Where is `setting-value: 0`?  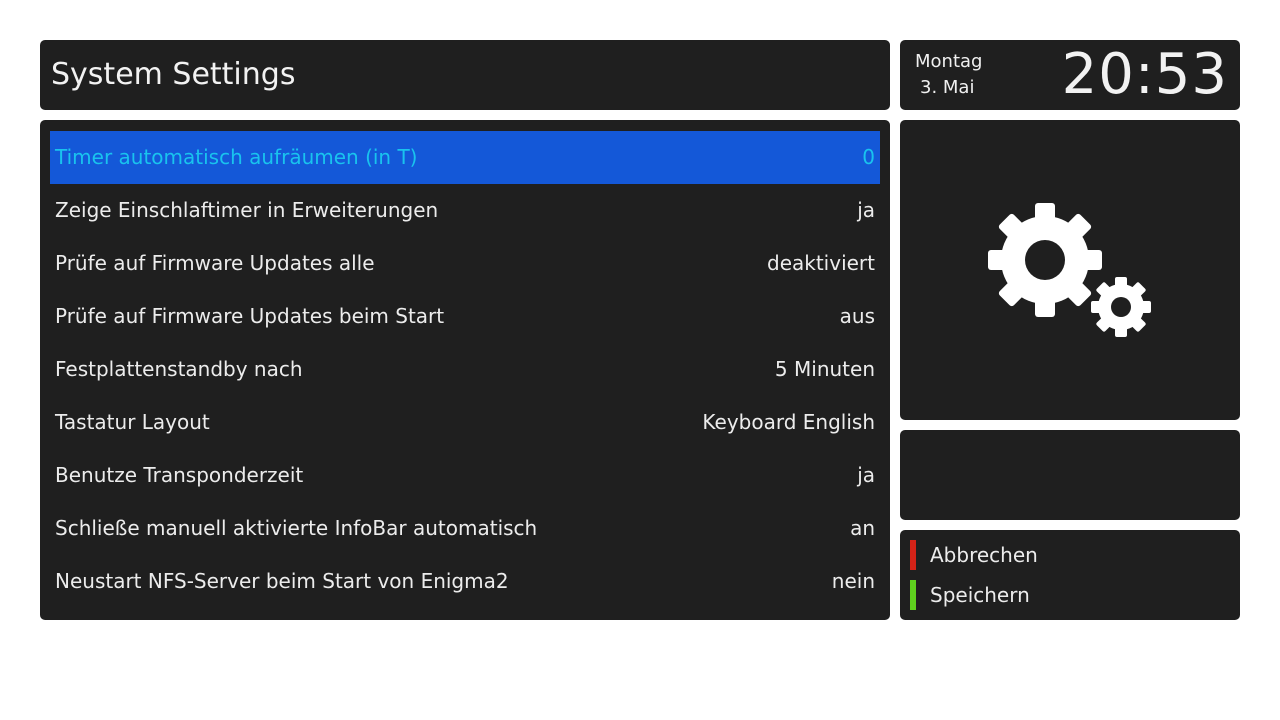
setting-value: 0 is located at coordinates (868, 157).